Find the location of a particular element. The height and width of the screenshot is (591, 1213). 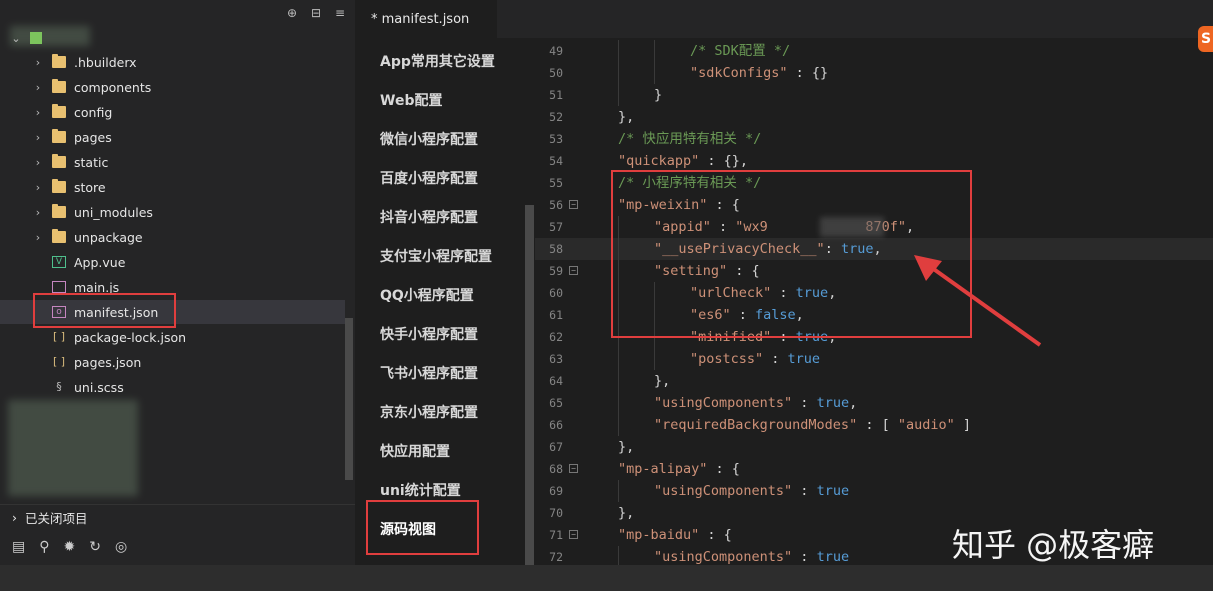

nav-item-5: 支付宝小程序配置 is located at coordinates (436, 256).